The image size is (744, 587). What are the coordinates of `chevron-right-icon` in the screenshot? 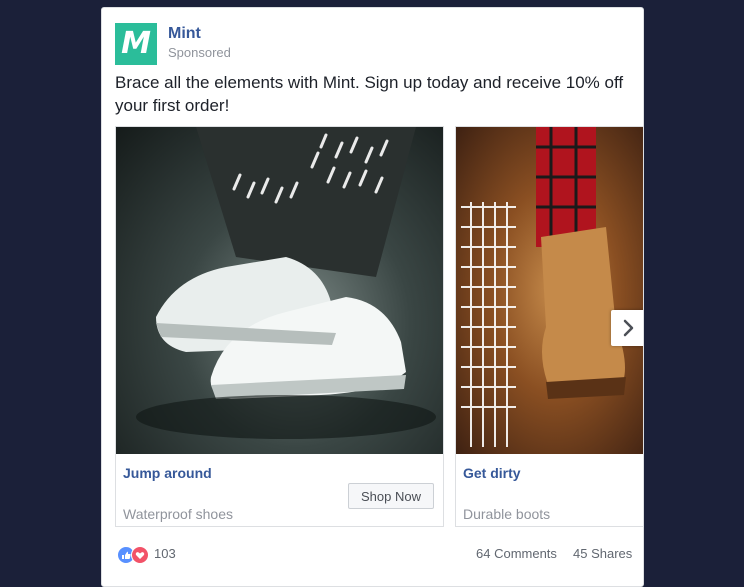 It's located at (628, 328).